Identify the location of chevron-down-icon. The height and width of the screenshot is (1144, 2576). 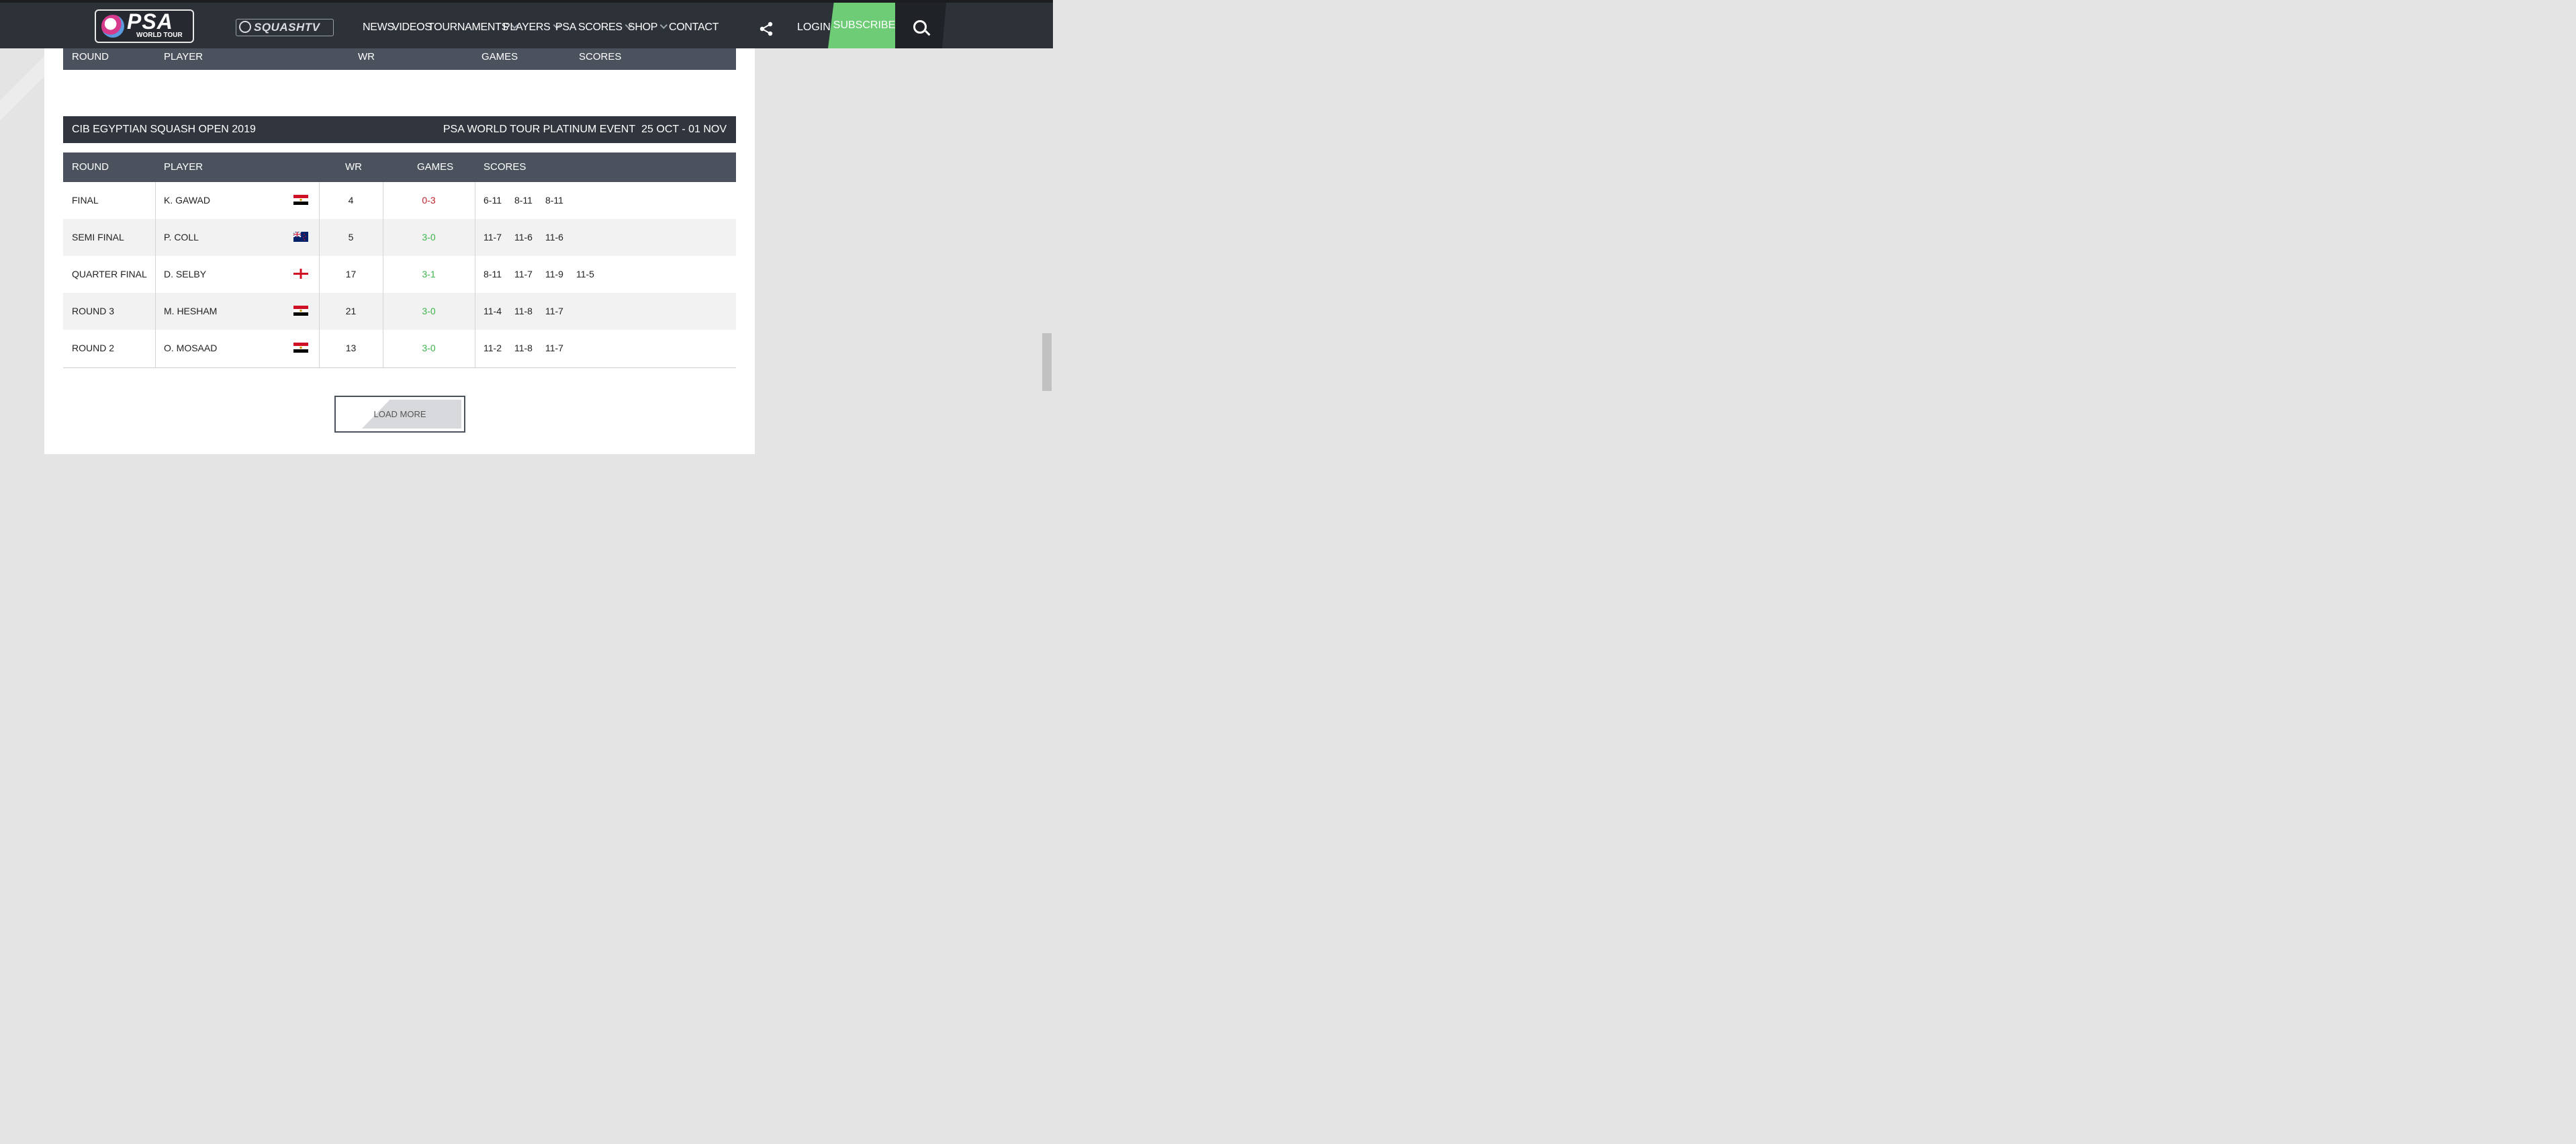
(663, 25).